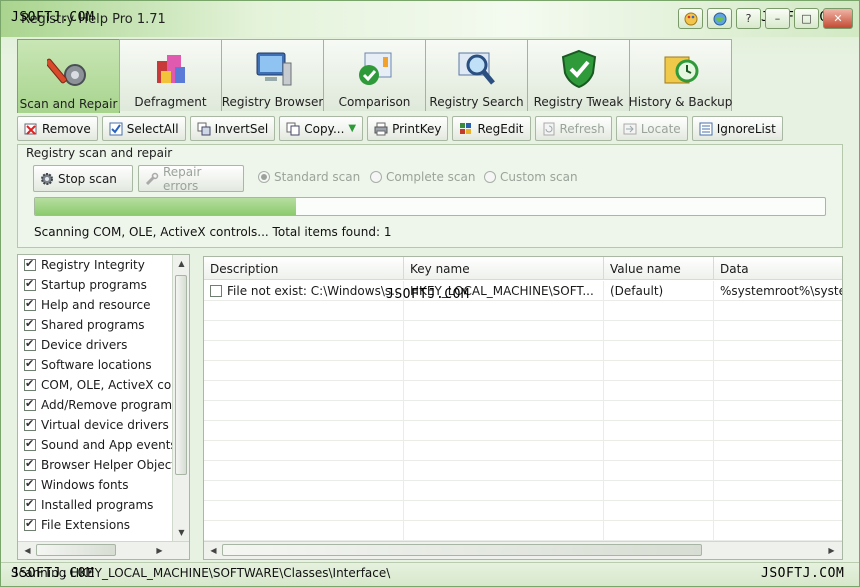  I want to click on scroll-down-icon: ▼, so click(181, 532).